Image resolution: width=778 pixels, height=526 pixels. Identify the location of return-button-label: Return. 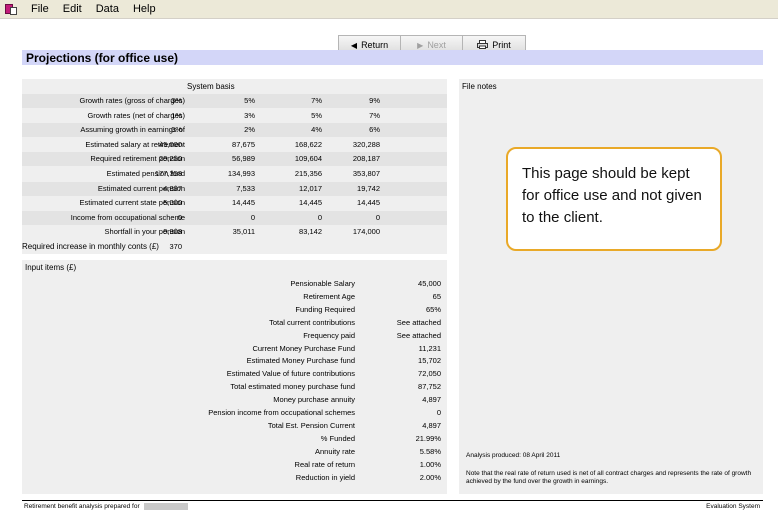
(375, 45).